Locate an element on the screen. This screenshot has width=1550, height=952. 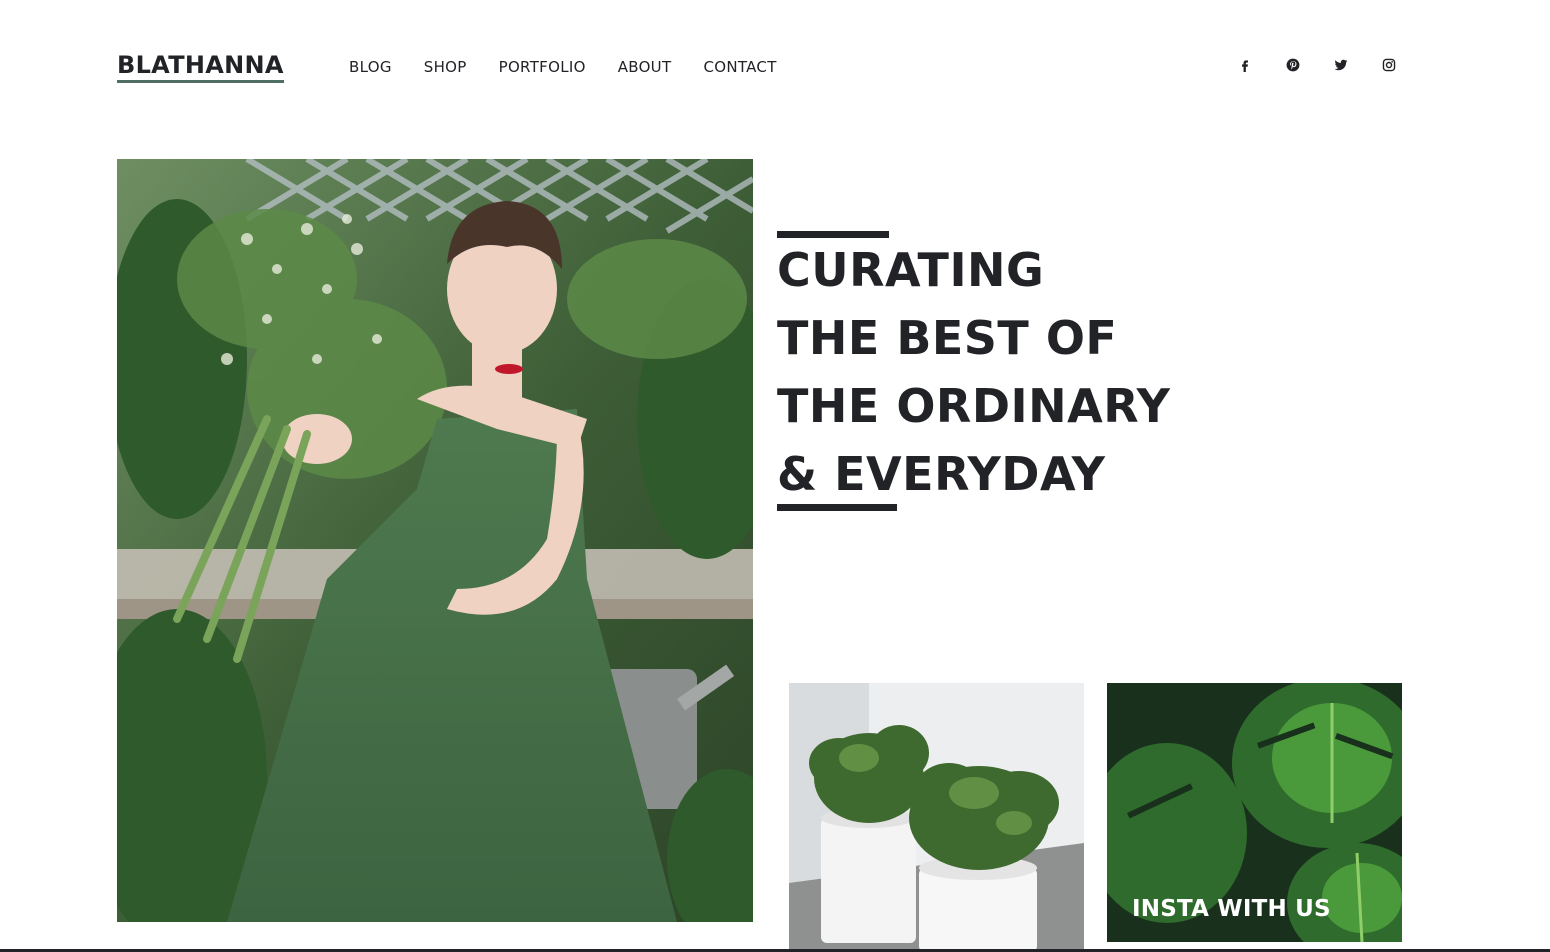
nav-blog: BLOG is located at coordinates (370, 67).